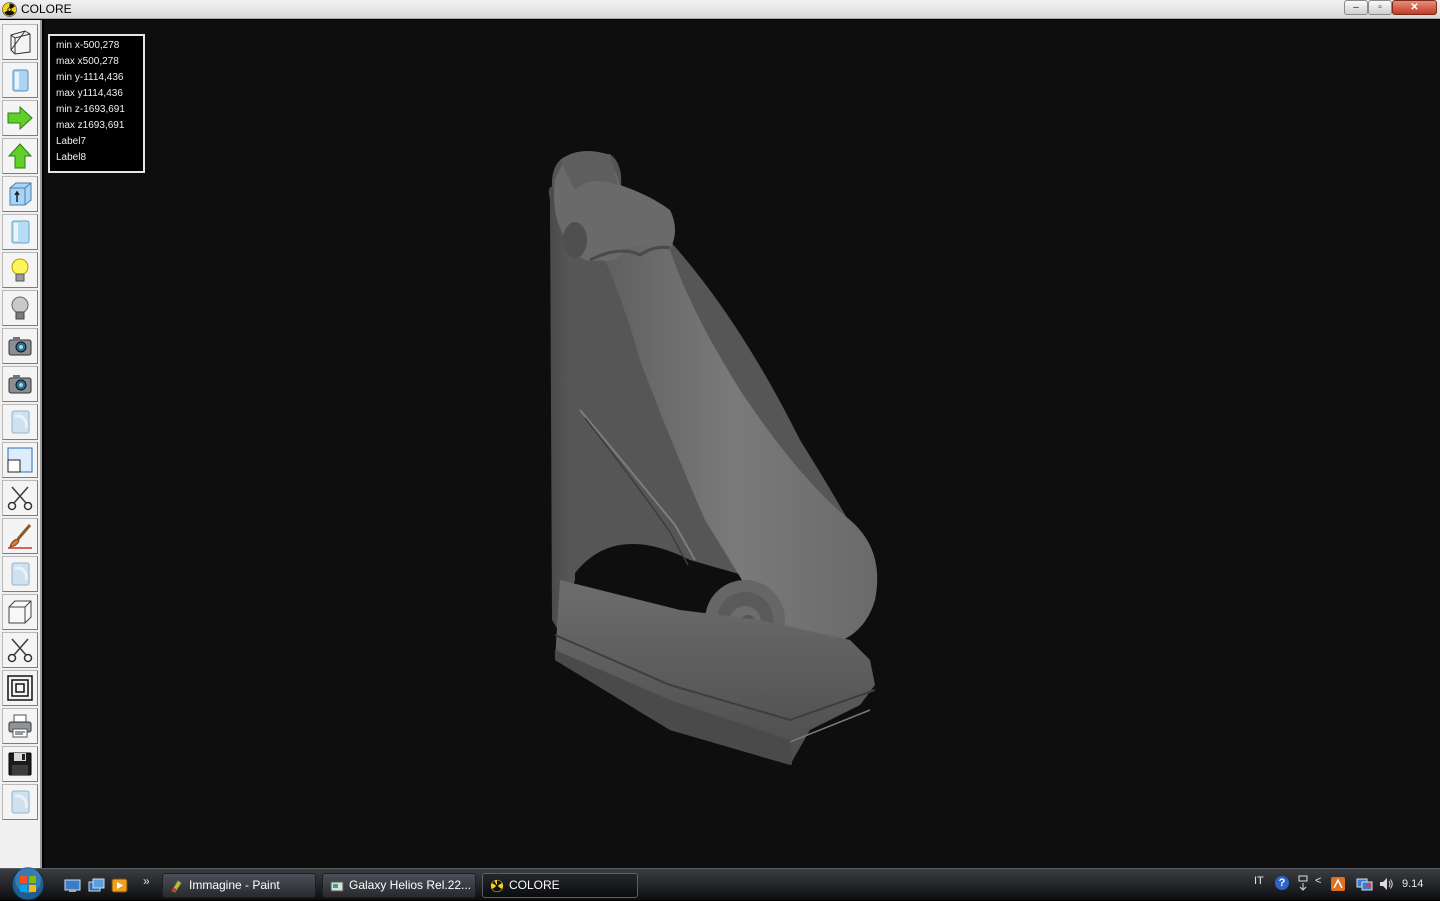 Image resolution: width=1440 pixels, height=901 pixels. Describe the element at coordinates (234, 885) in the screenshot. I see `task-paint-label: Immagine - Paint` at that location.